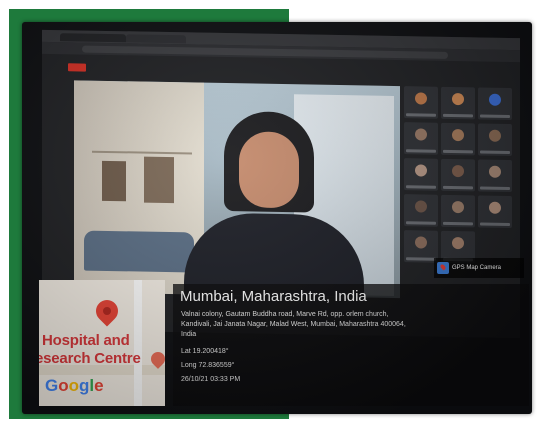 Image resolution: width=539 pixels, height=424 pixels. I want to click on gps-camera-icon, so click(443, 268).